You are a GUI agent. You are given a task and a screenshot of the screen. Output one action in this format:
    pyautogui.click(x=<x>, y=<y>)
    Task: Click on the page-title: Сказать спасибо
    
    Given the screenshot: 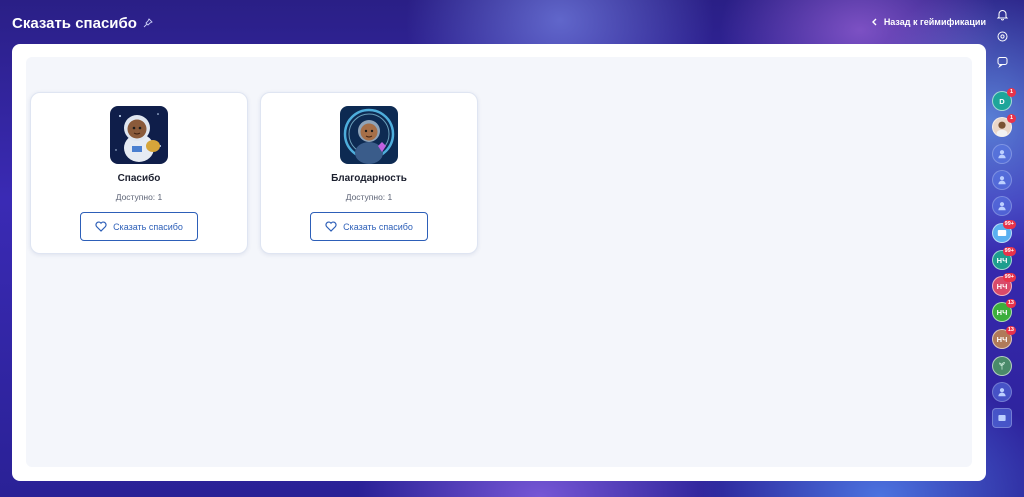 What is the action you would take?
    pyautogui.click(x=74, y=23)
    